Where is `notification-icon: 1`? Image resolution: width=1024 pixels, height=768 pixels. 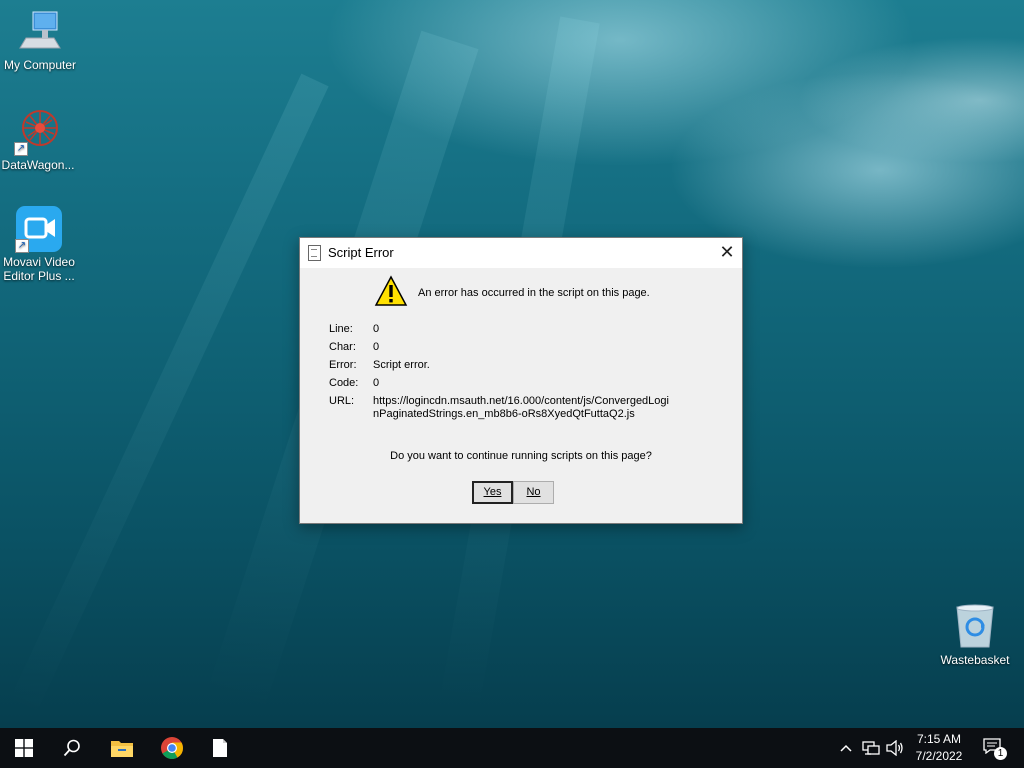
notification-icon: 1 is located at coordinates (995, 749).